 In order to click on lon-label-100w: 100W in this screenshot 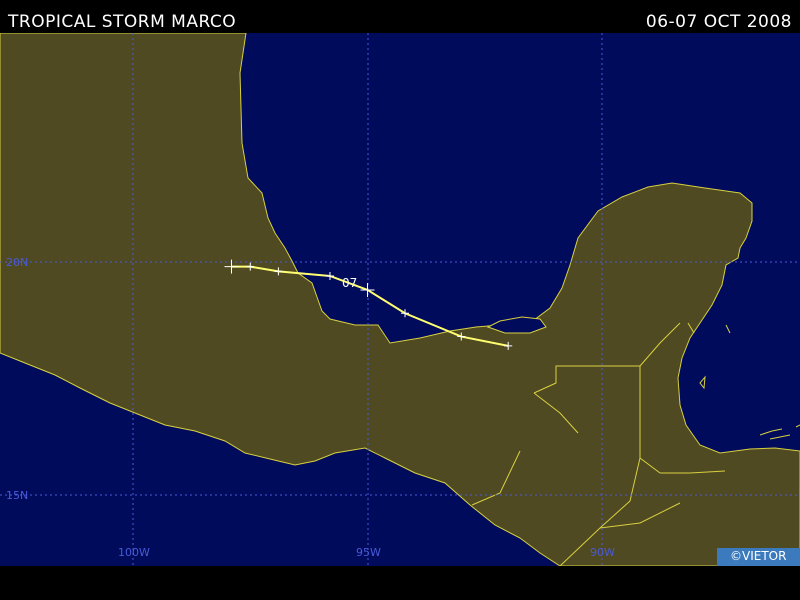, I will do `click(134, 552)`.